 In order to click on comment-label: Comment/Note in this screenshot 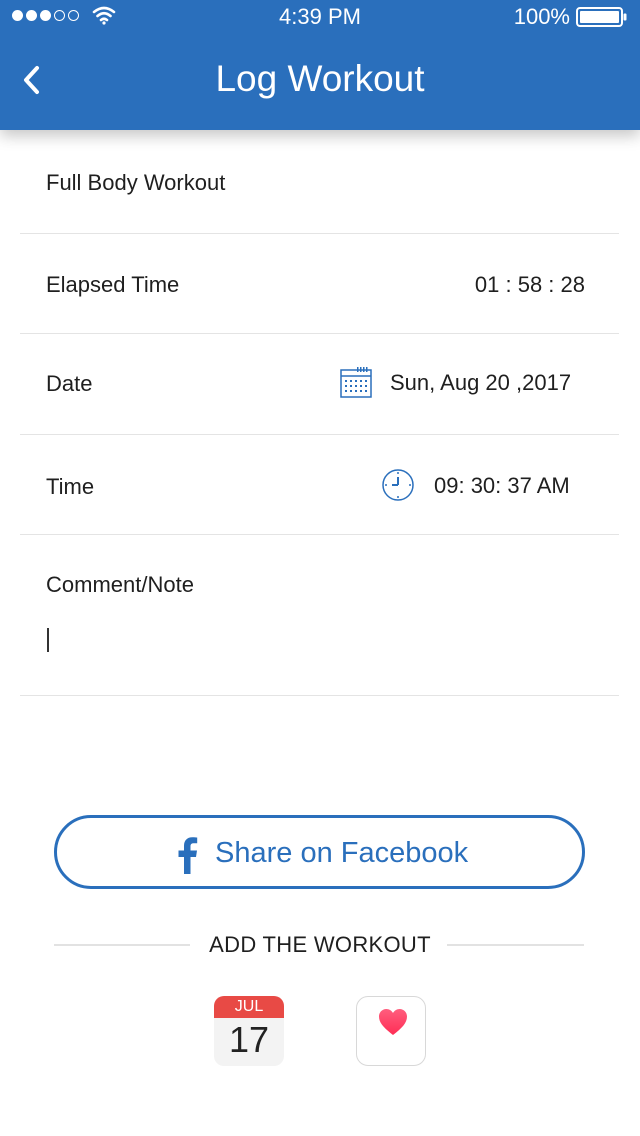, I will do `click(120, 584)`.